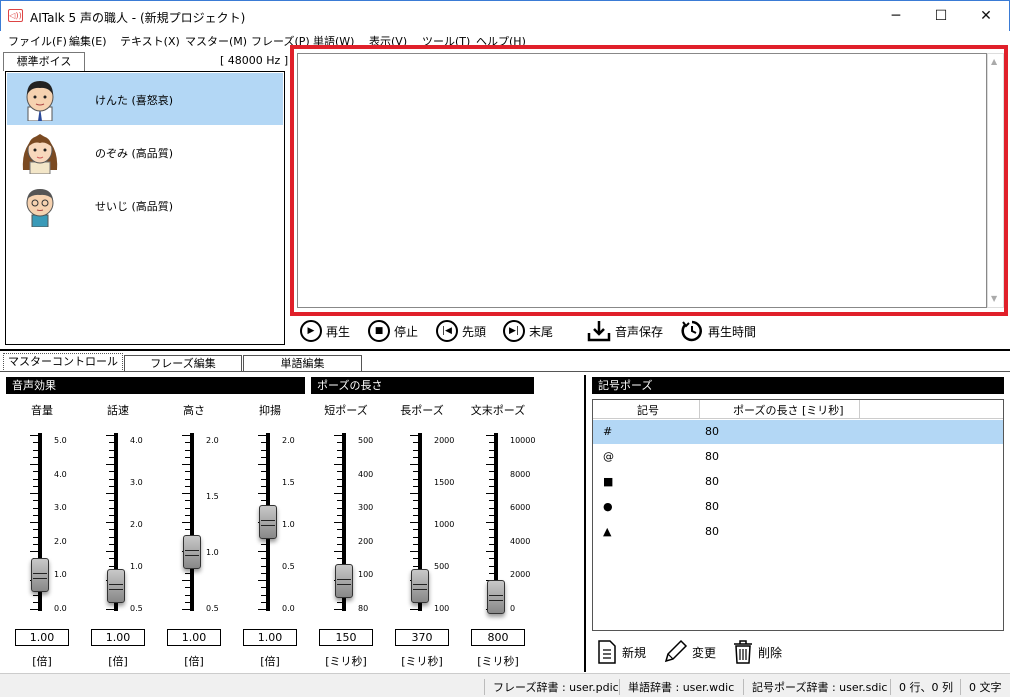 This screenshot has width=1010, height=697. What do you see at coordinates (498, 637) in the screenshot?
I see `slider-value-input: 800` at bounding box center [498, 637].